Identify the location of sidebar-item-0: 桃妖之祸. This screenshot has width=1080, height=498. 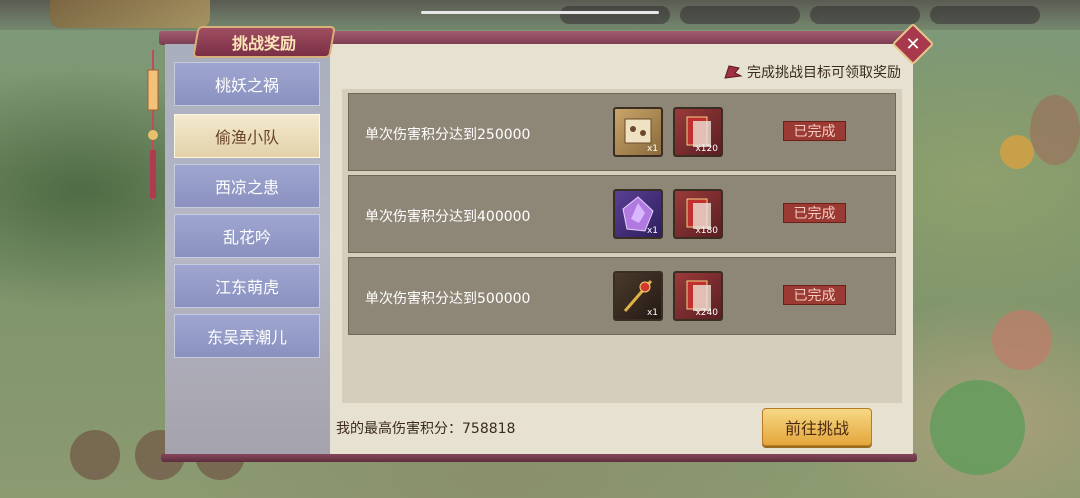
(247, 84).